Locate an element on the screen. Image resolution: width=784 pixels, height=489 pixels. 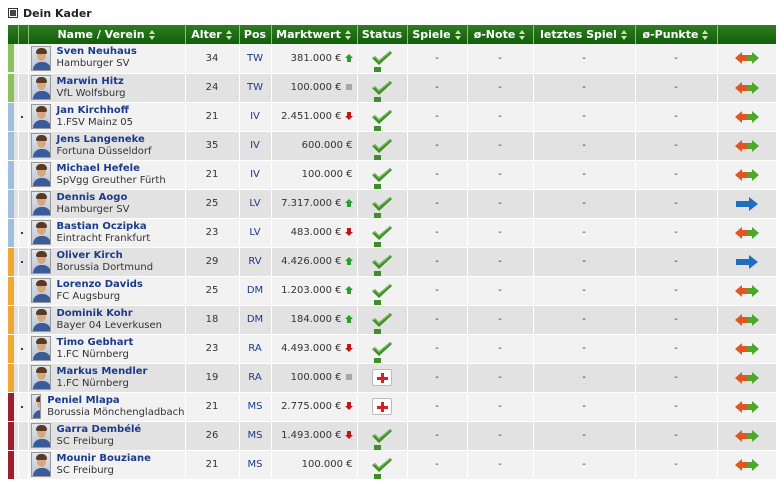
player-name-link: Jan Kirchhoff is located at coordinates (95, 111).